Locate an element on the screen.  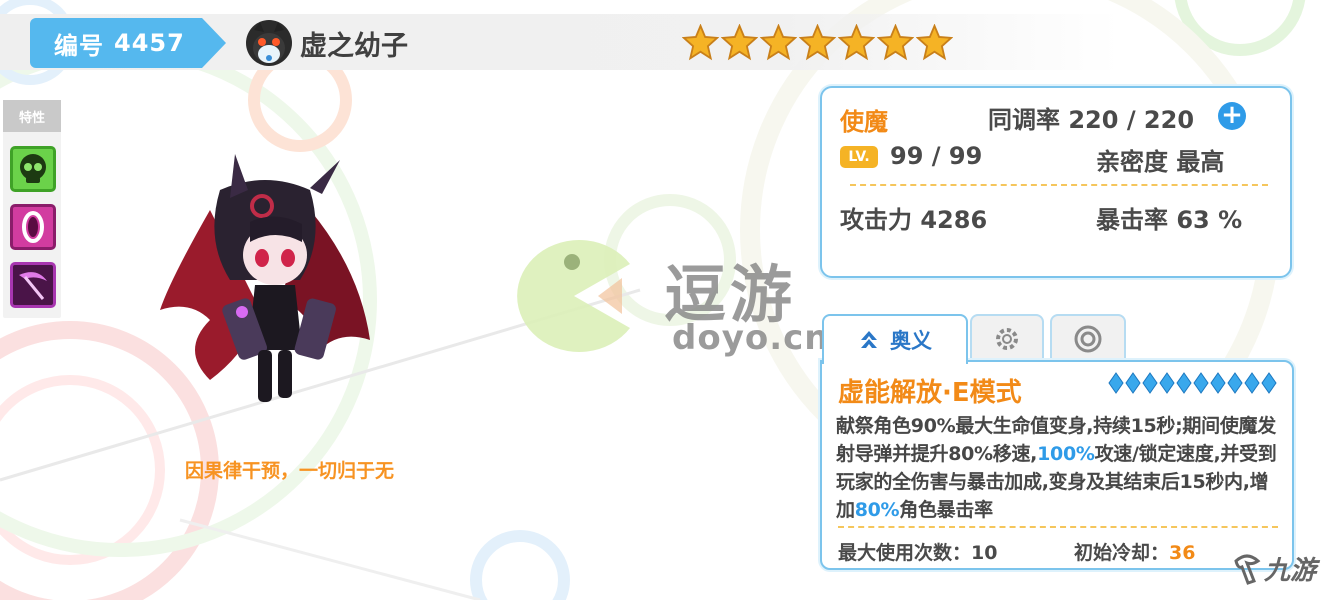
ring-icon is located at coordinates (1088, 339).